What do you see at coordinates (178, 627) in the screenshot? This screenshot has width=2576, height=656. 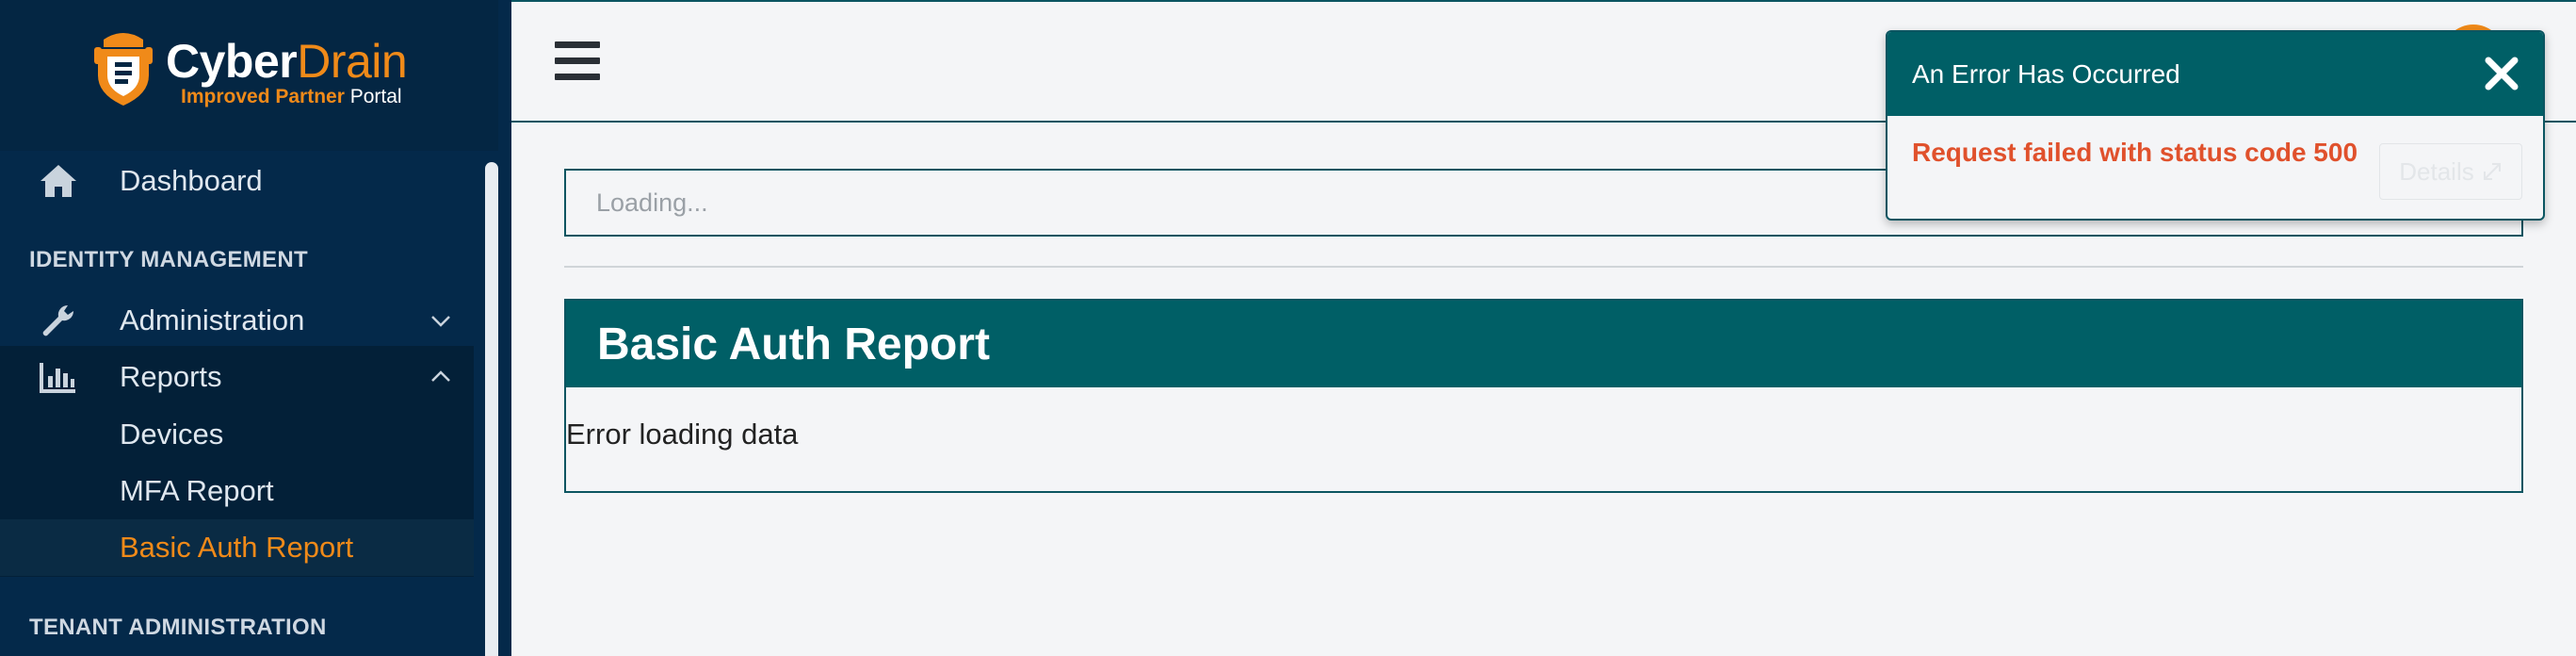 I see `section-title-tenant-administration: TENANT ADMINISTRATION` at bounding box center [178, 627].